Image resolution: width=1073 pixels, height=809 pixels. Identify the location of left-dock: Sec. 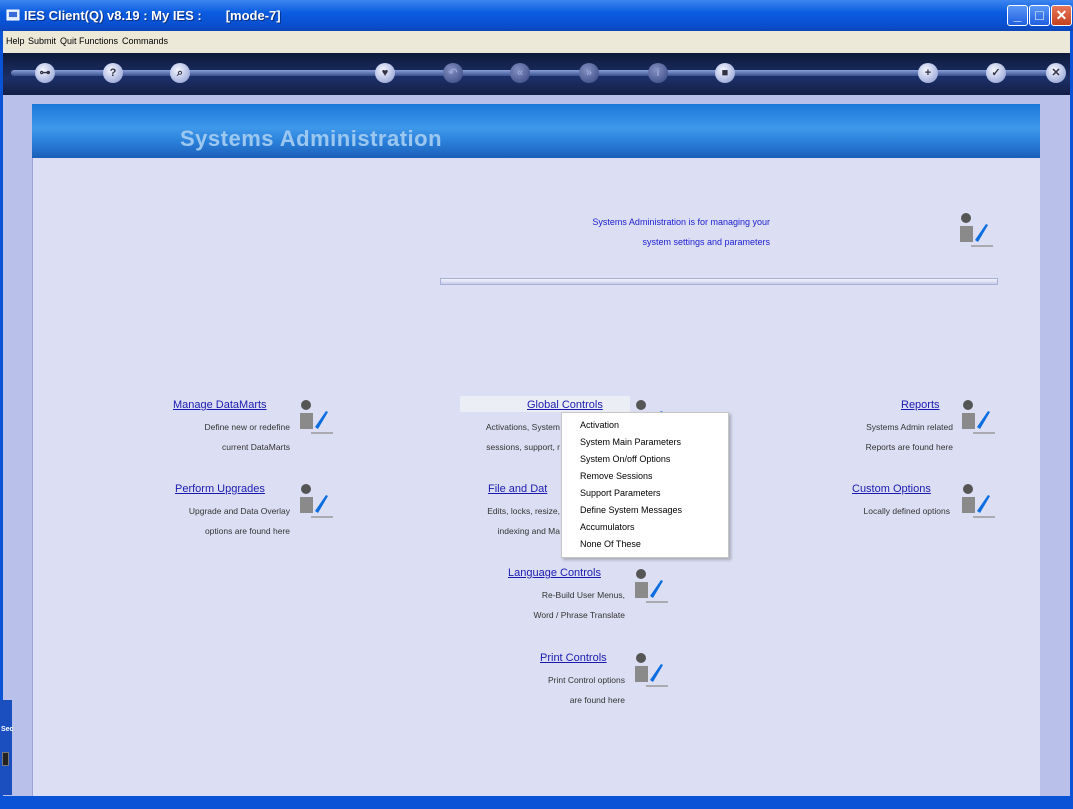
(7, 747).